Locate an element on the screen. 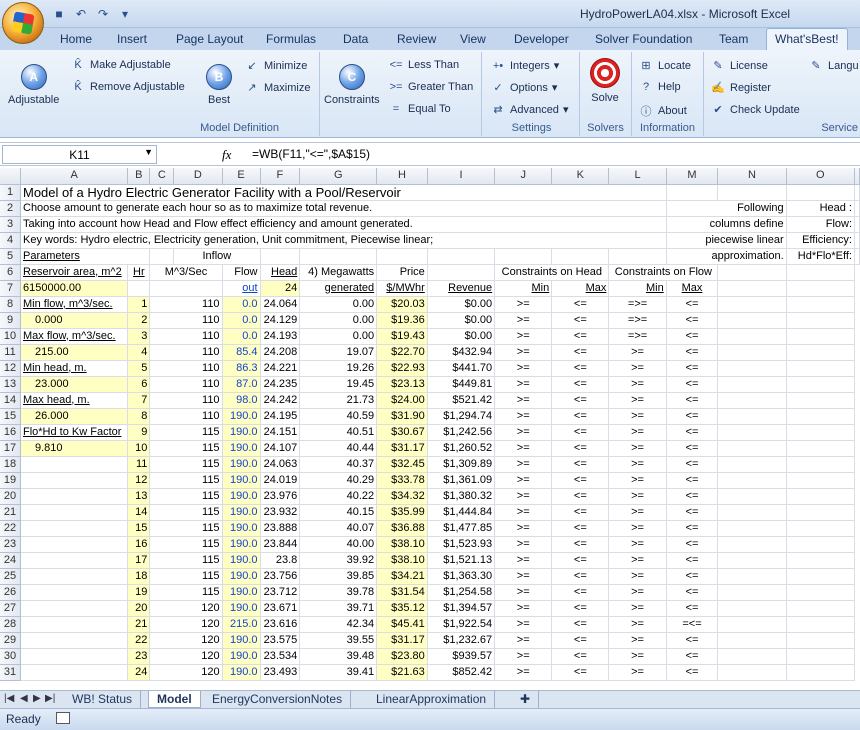 The height and width of the screenshot is (730, 860). cell-m29: <= is located at coordinates (692, 640).